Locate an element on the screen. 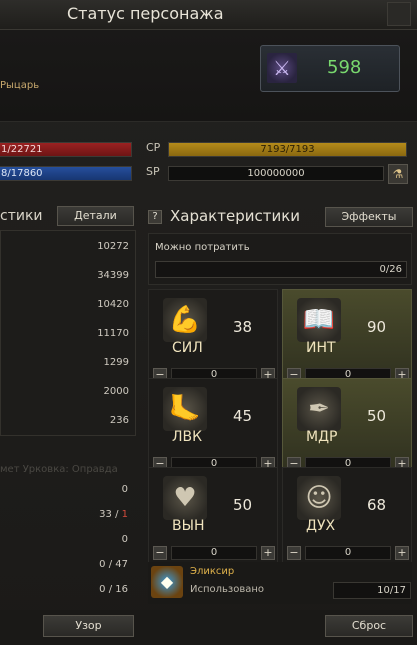 The image size is (417, 645). faded-text: мет Урковка: Оправда is located at coordinates (59, 469).